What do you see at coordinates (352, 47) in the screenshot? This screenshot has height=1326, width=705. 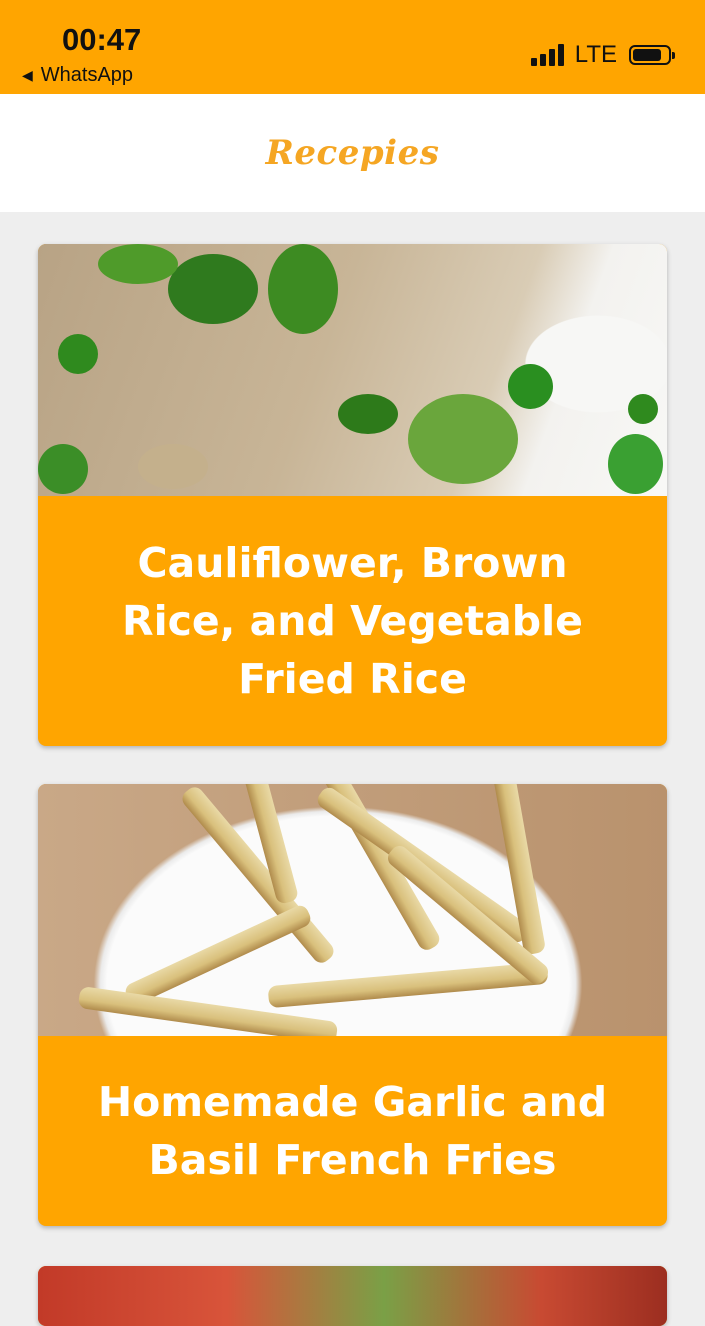 I see `status-bar: 00:47 ◀ WhatsApp LTE` at bounding box center [352, 47].